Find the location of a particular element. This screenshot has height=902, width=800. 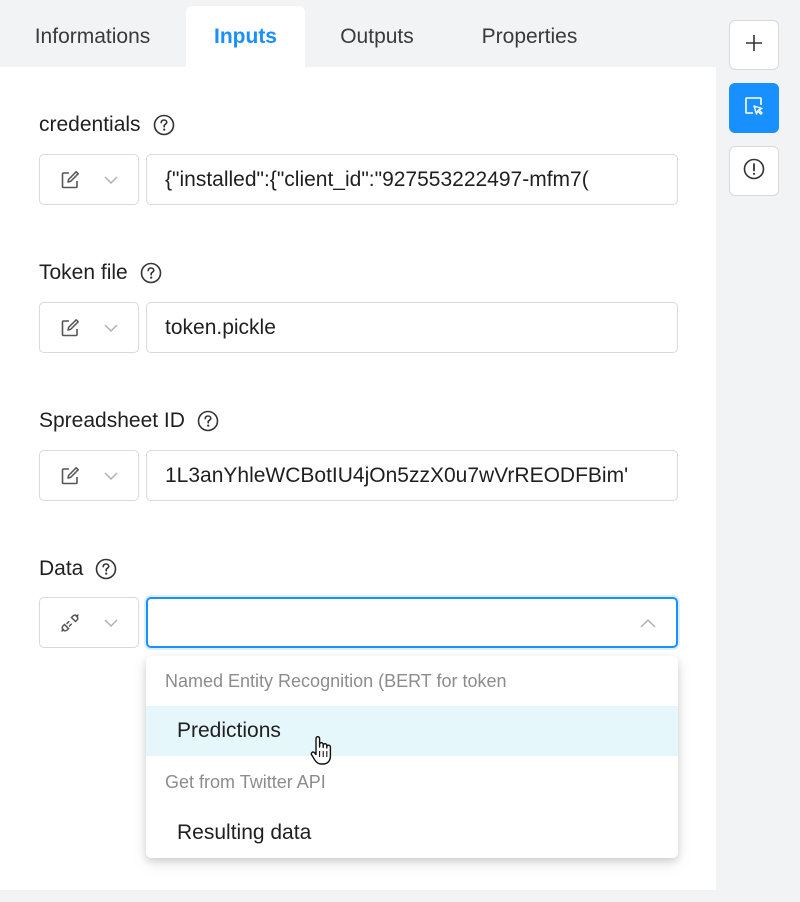

plus-icon is located at coordinates (754, 45).